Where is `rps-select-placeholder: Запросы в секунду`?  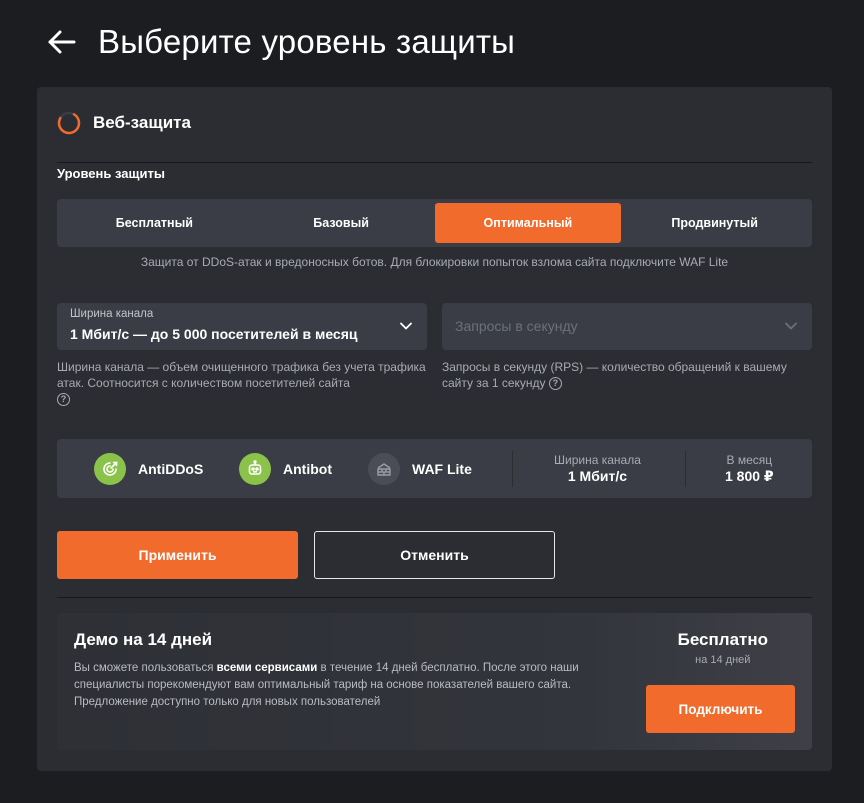 rps-select-placeholder: Запросы в секунду is located at coordinates (516, 326).